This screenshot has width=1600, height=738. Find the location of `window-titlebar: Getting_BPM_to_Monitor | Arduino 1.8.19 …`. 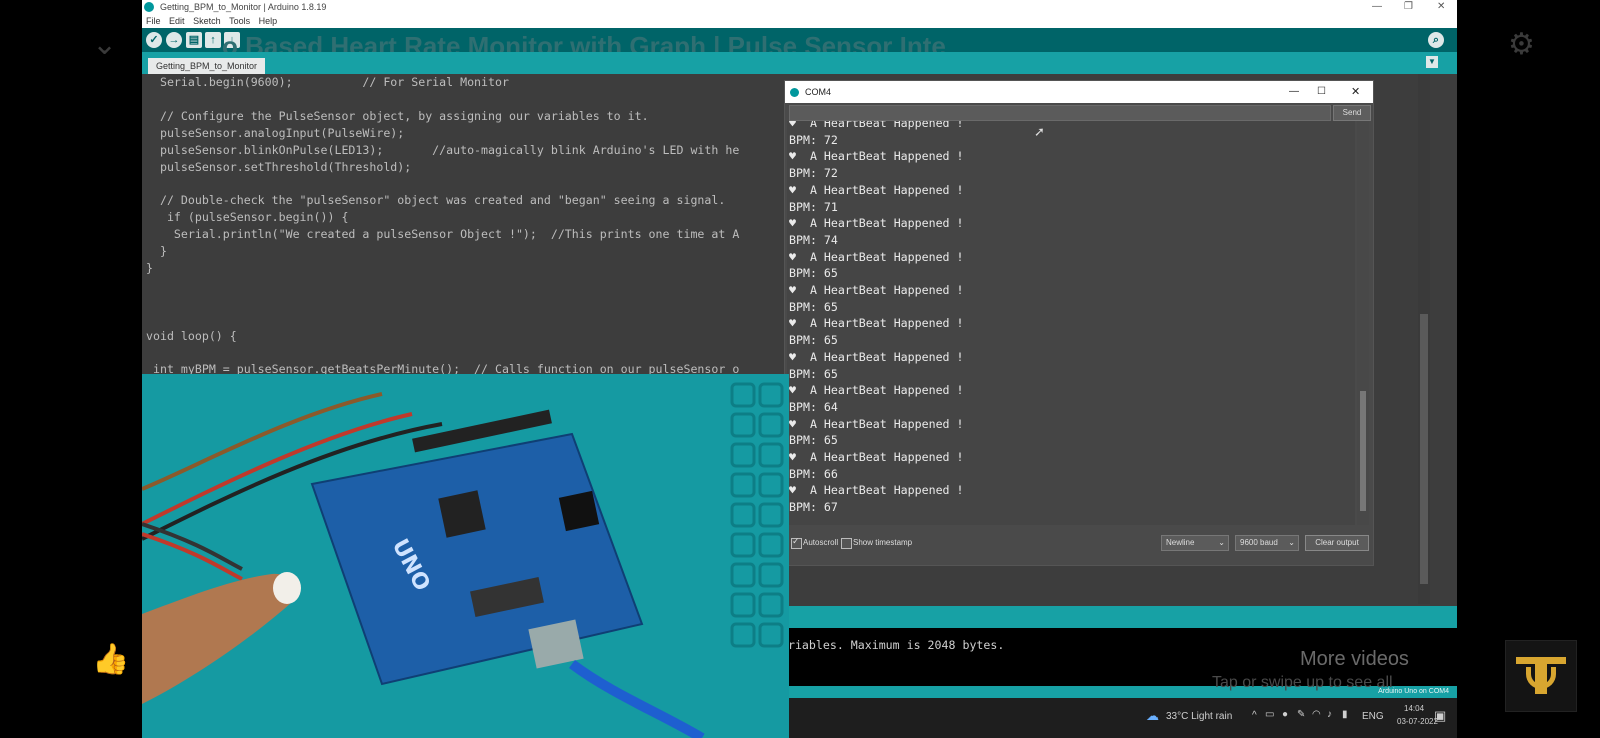

window-titlebar: Getting_BPM_to_Monitor | Arduino 1.8.19 … is located at coordinates (799, 7).